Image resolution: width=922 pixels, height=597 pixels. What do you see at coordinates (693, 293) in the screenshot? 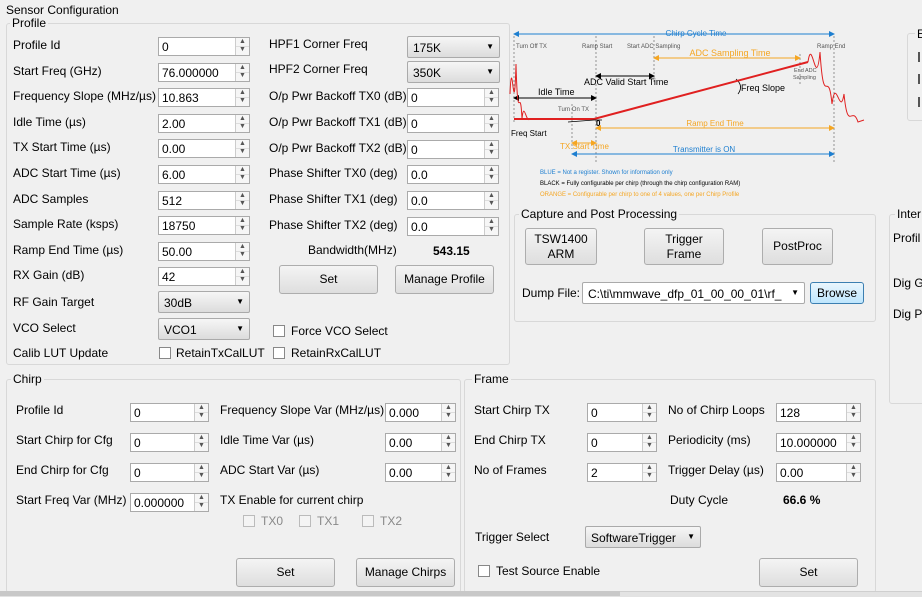
I see `dump-file-select: C:\ti\mmwave_dfp_01_00_00_01\rf_ ▼` at bounding box center [693, 293].